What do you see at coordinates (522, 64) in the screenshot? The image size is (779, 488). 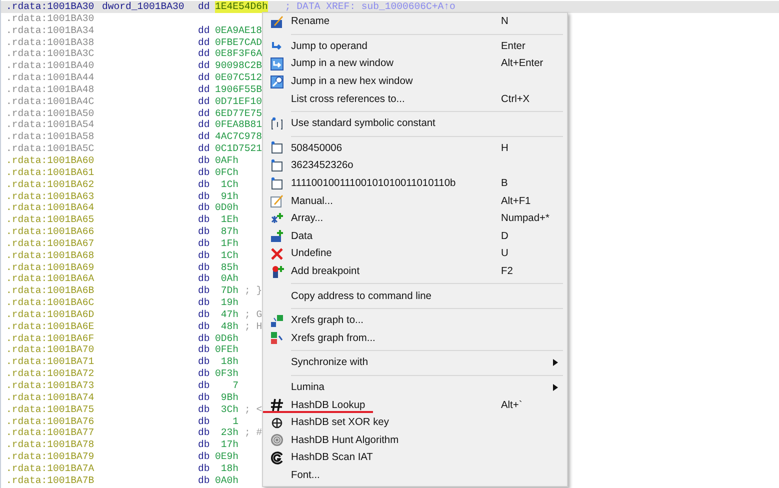 I see `shortcut: Alt+Enter` at bounding box center [522, 64].